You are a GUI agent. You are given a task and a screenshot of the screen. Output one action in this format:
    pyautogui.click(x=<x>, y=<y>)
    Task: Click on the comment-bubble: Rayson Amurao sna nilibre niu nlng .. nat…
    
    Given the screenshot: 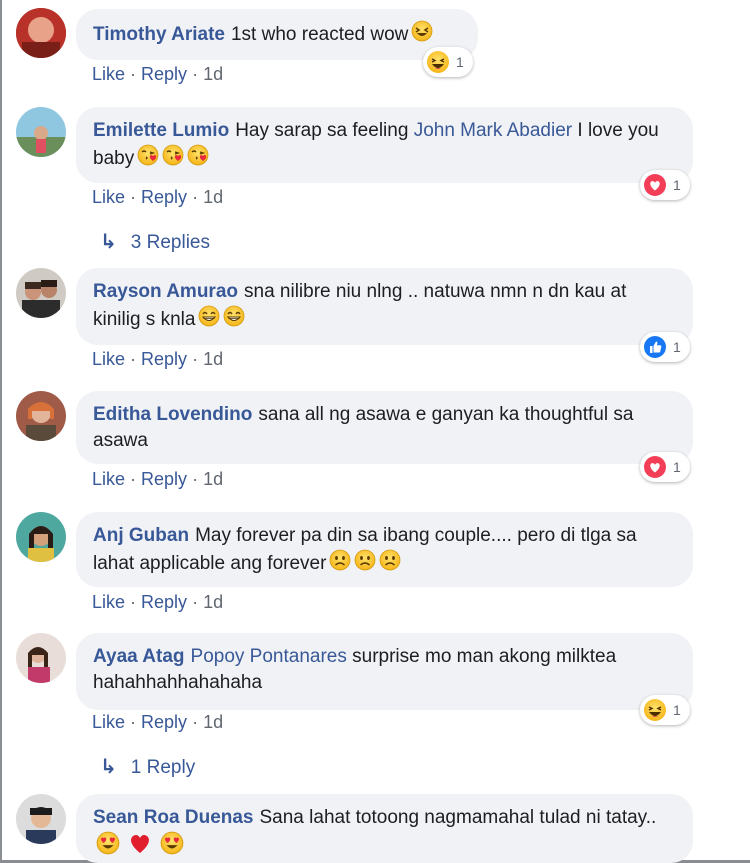 What is the action you would take?
    pyautogui.click(x=384, y=306)
    